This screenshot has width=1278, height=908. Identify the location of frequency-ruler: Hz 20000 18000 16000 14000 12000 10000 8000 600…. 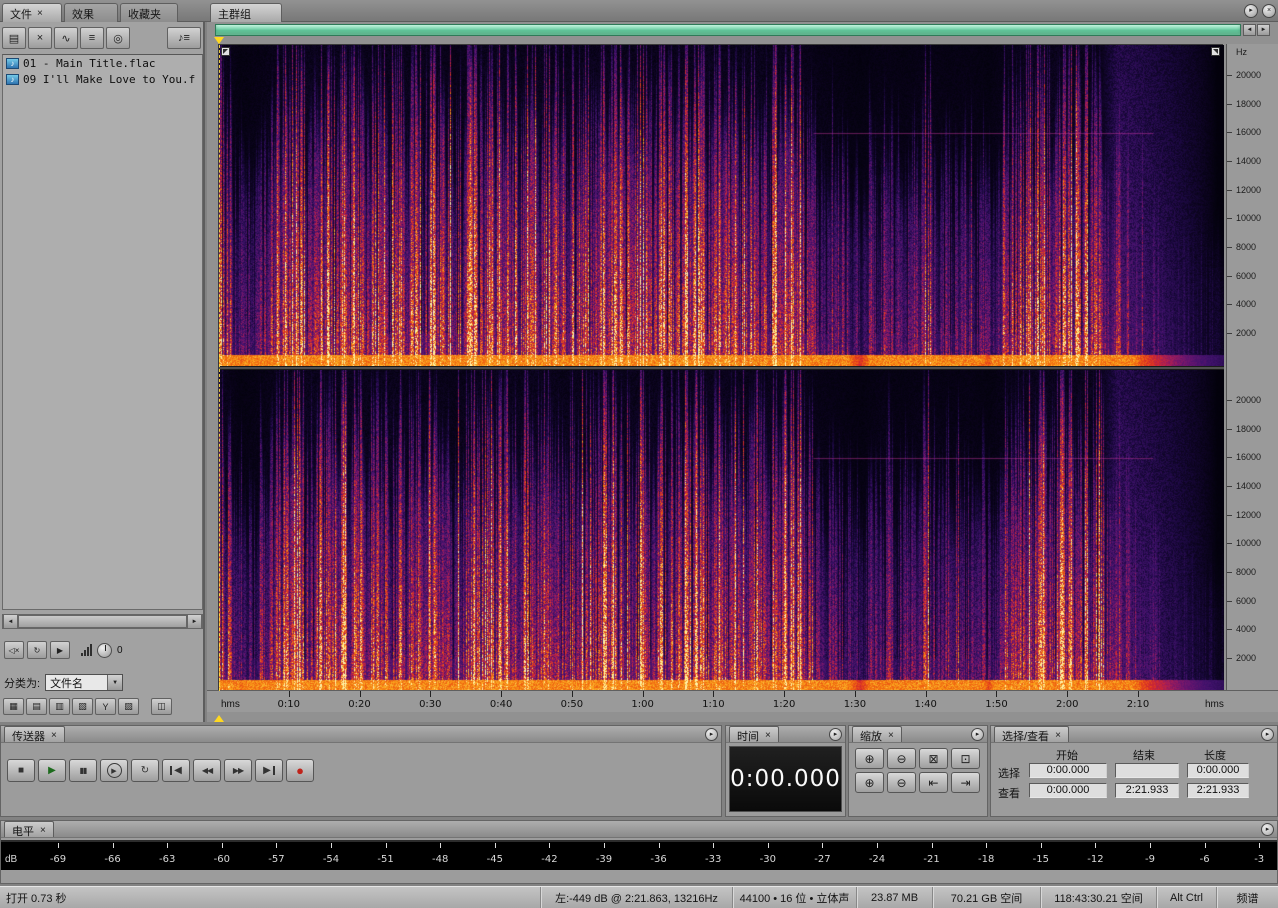
(1252, 367).